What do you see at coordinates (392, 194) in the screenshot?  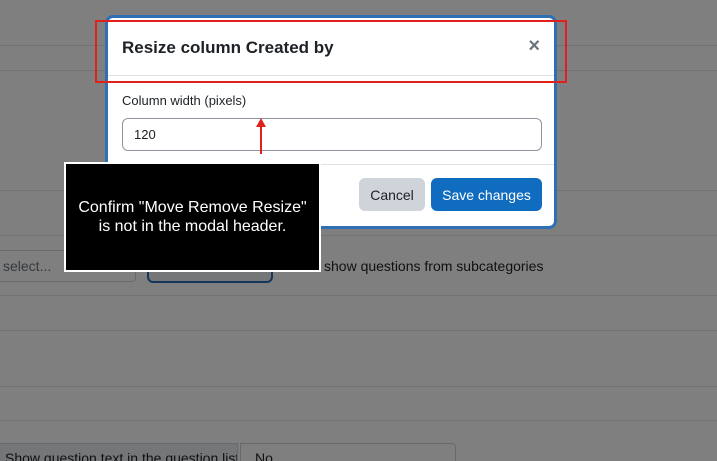 I see `cancel-button: Cancel` at bounding box center [392, 194].